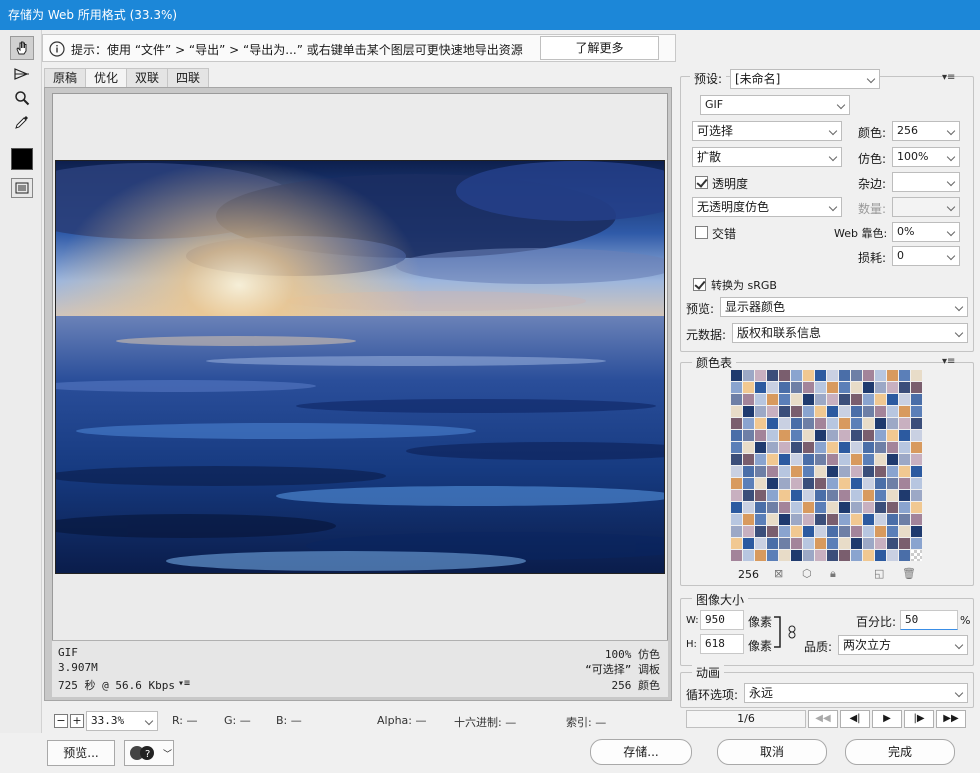 The width and height of the screenshot is (980, 773). I want to click on interlaced-checkbox, so click(701, 232).